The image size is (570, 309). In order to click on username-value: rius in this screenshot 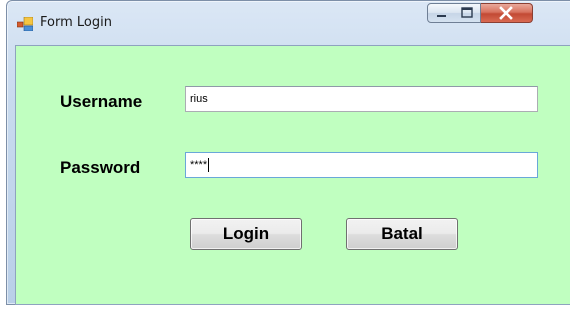, I will do `click(199, 99)`.